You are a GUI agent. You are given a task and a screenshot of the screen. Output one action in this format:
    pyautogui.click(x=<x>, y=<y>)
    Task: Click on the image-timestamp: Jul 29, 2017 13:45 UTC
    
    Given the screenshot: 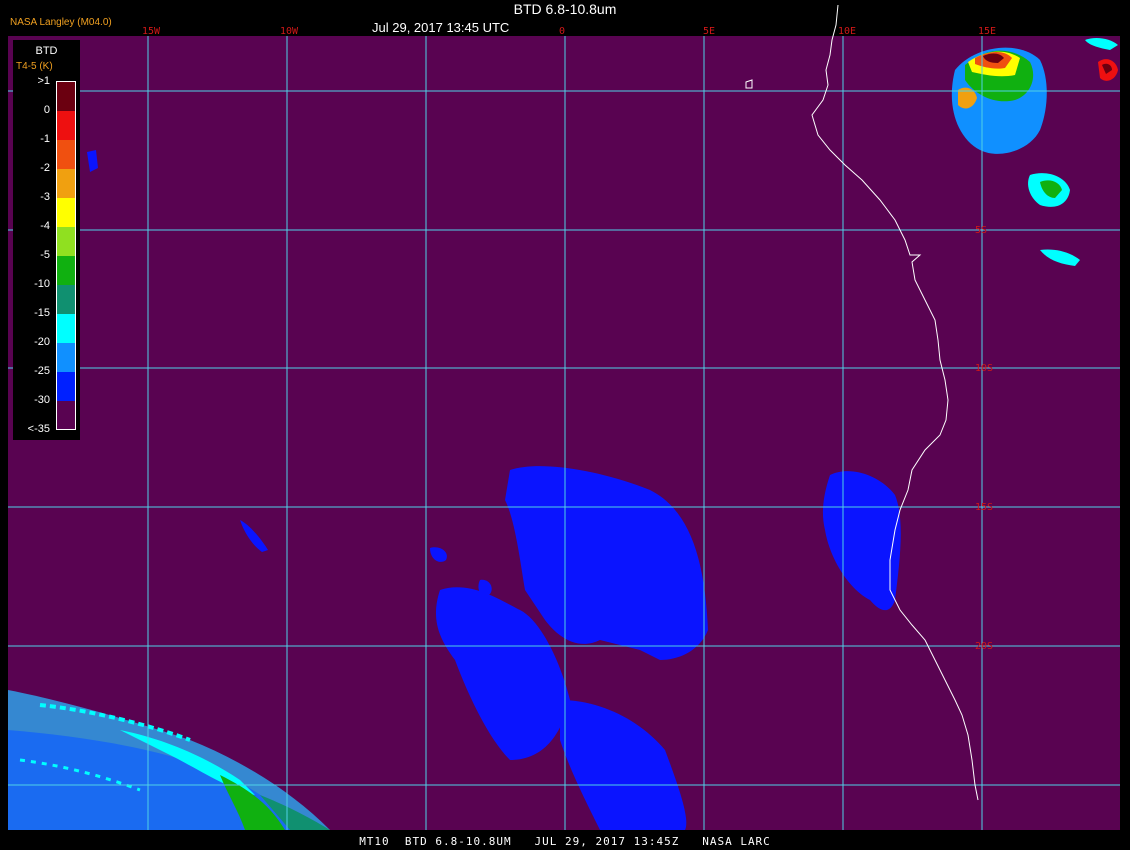 What is the action you would take?
    pyautogui.click(x=441, y=27)
    